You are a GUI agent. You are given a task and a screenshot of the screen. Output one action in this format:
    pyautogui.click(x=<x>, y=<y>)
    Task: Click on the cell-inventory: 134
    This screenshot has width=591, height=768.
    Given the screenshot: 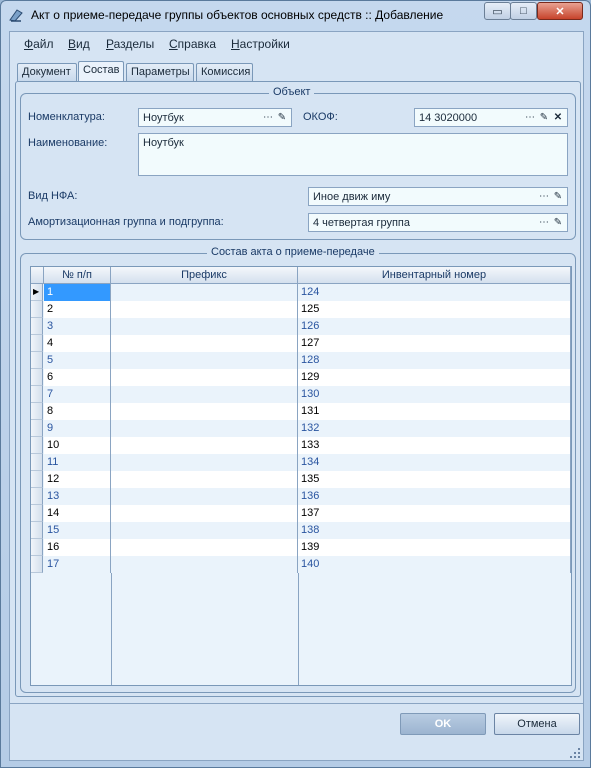 What is the action you would take?
    pyautogui.click(x=434, y=462)
    